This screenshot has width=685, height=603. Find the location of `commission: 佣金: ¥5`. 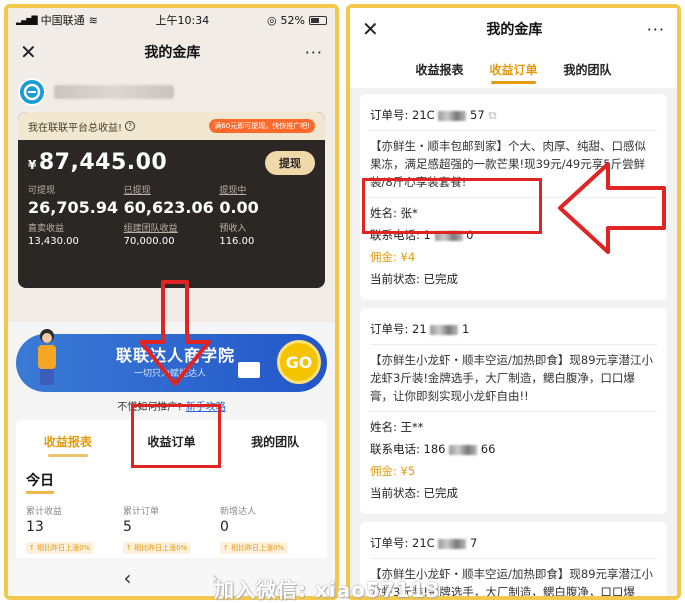

commission: 佣金: ¥5 is located at coordinates (393, 471).